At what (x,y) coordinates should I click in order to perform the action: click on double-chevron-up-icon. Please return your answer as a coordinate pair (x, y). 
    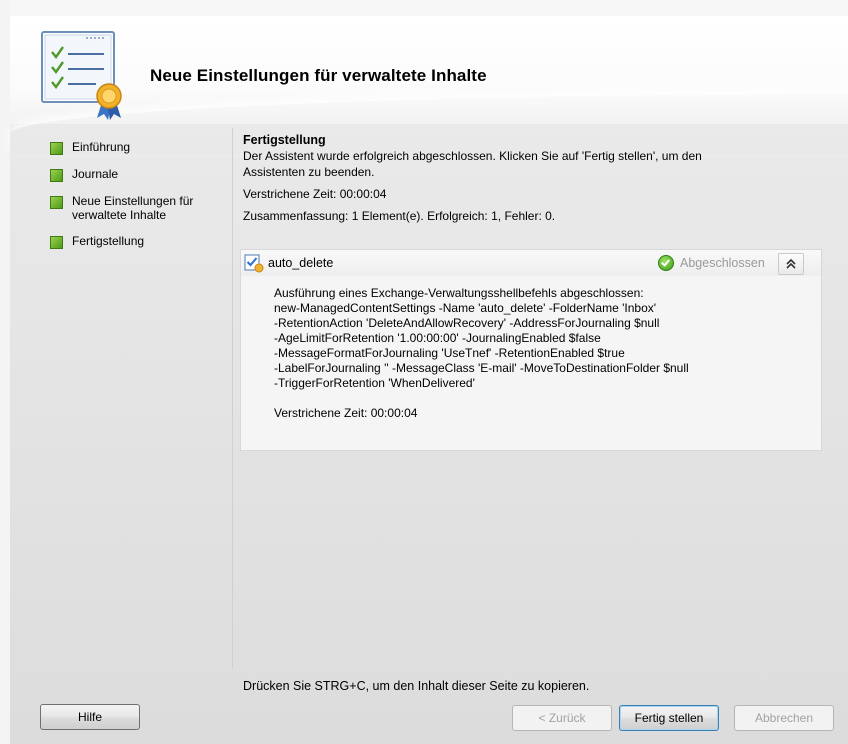
    Looking at the image, I should click on (791, 263).